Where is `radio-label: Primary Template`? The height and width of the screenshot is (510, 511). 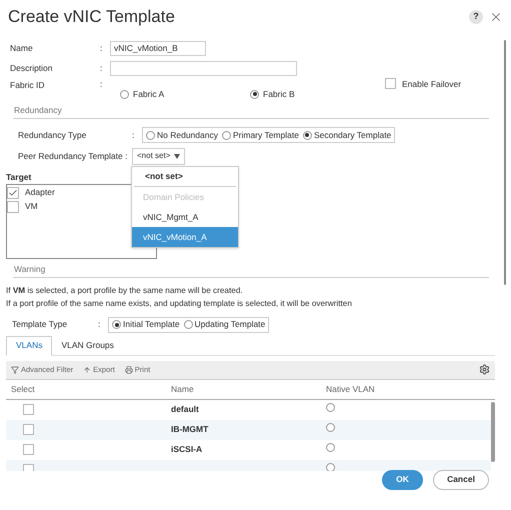 radio-label: Primary Template is located at coordinates (265, 135).